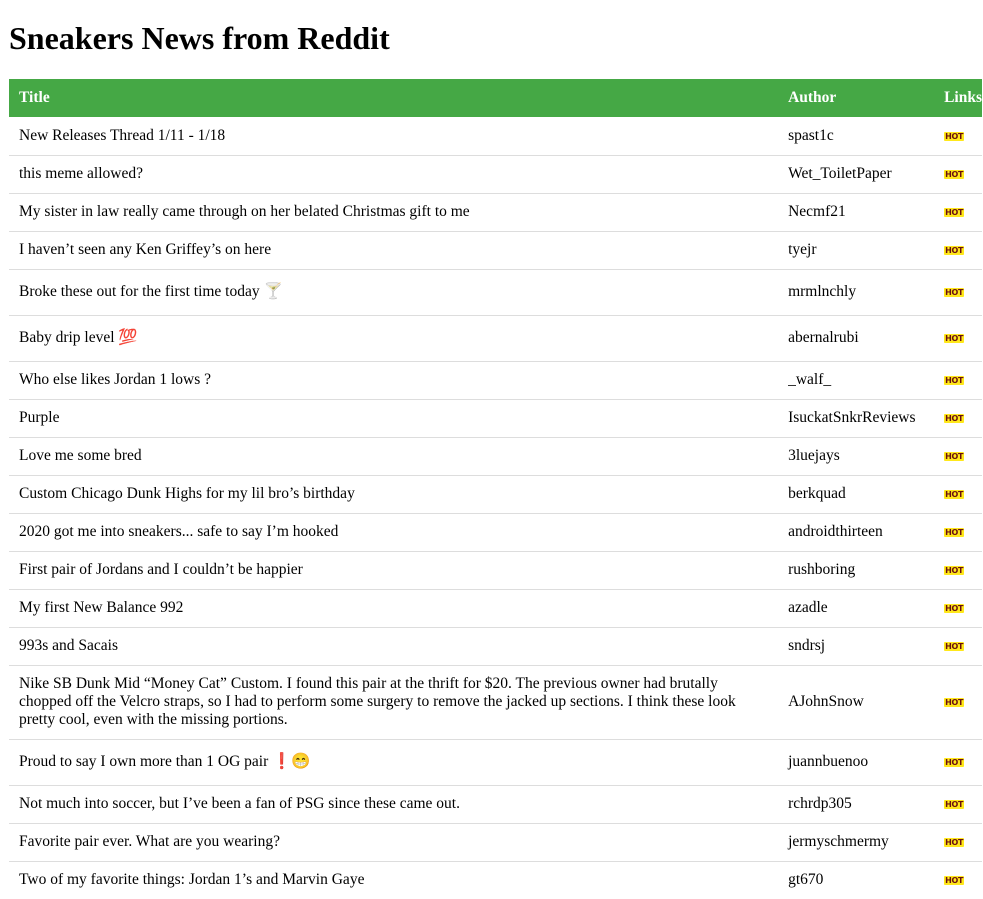 The image size is (983, 899). I want to click on table-row: Love me some bred 3luejays HOT, so click(495, 456).